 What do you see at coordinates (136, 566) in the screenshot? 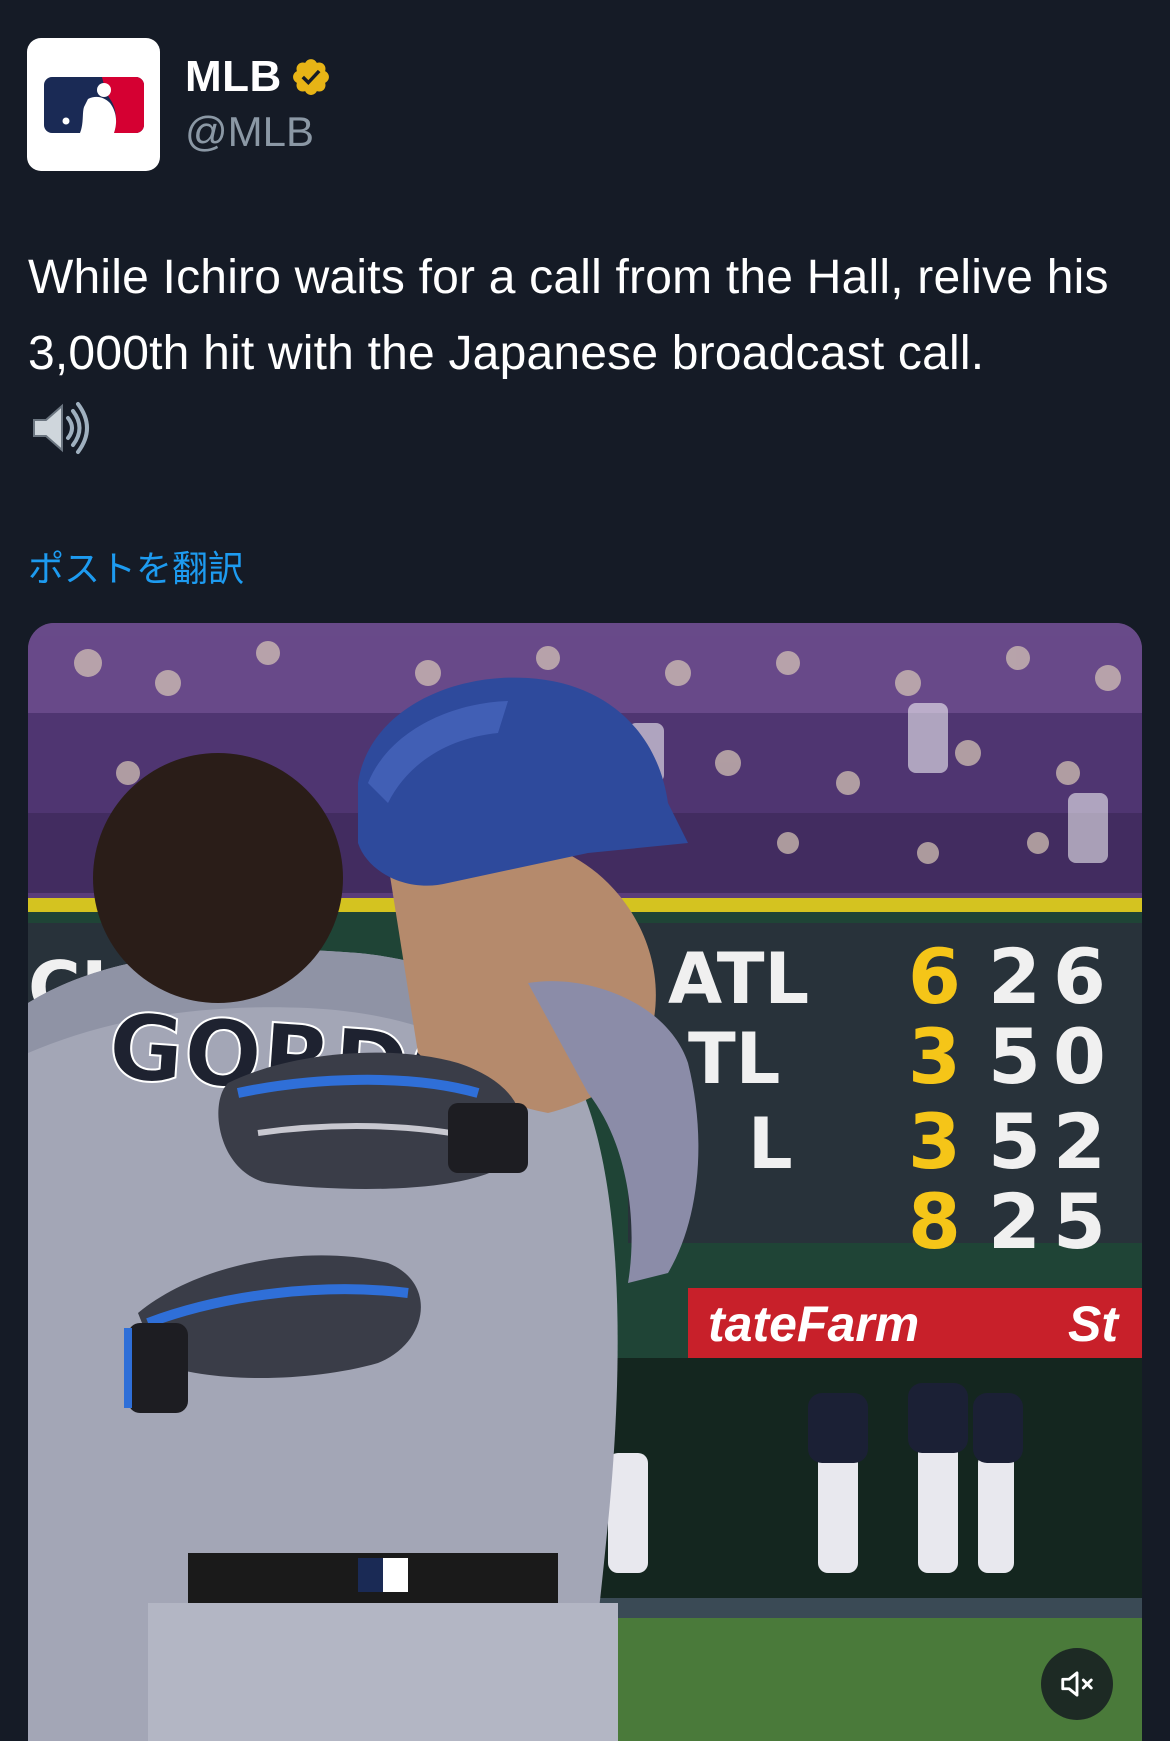
I see `translate-post-link: ポストを翻訳` at bounding box center [136, 566].